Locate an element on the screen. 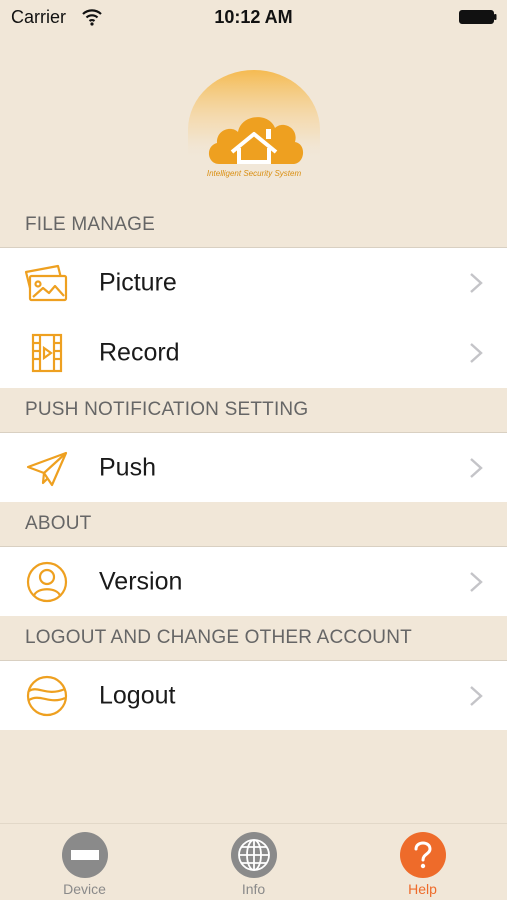  tab-info: Info is located at coordinates (253, 862).